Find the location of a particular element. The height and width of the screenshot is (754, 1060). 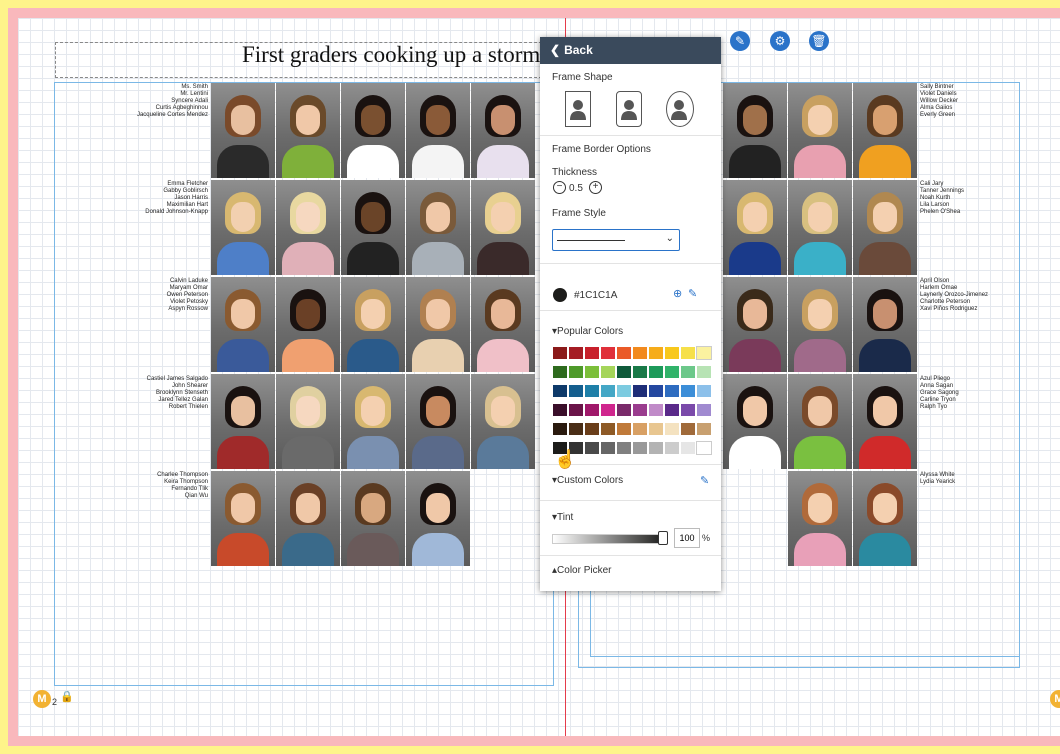

lock-icon: 🔒 is located at coordinates (67, 696).